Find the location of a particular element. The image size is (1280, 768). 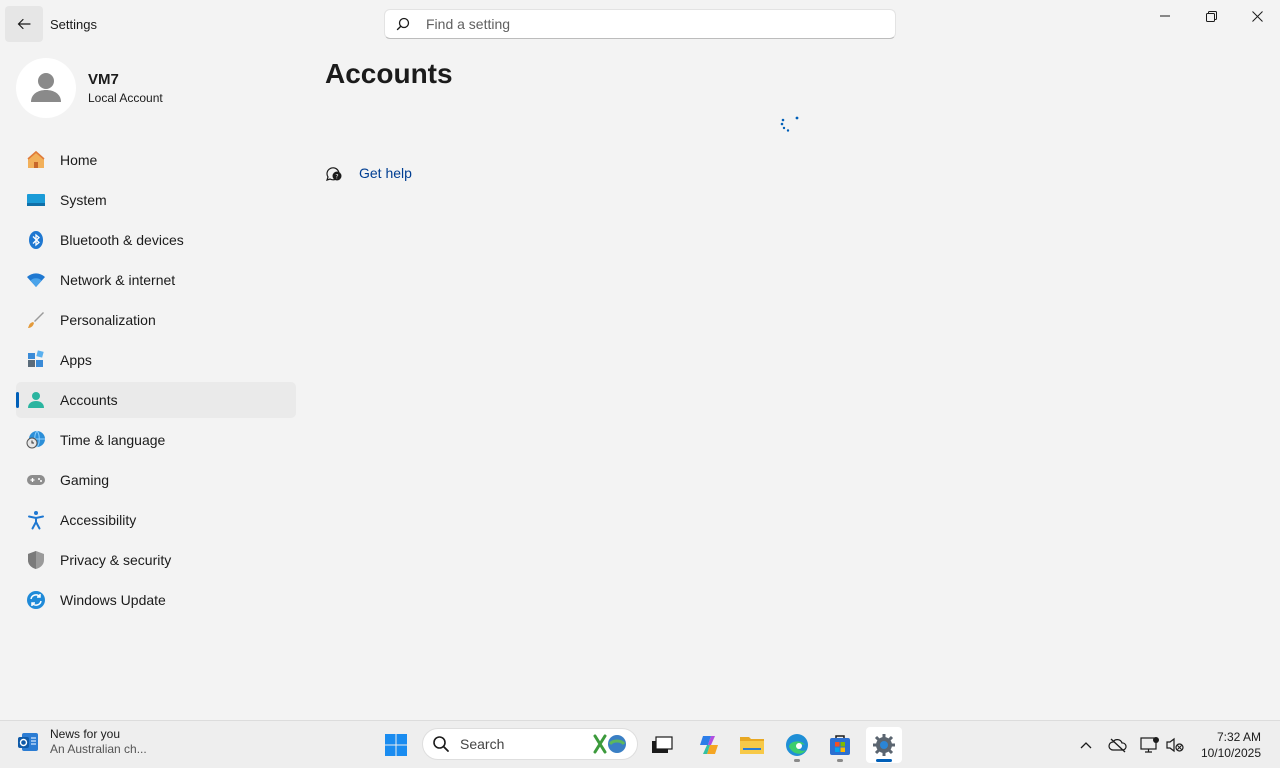

brush-icon is located at coordinates (36, 320).